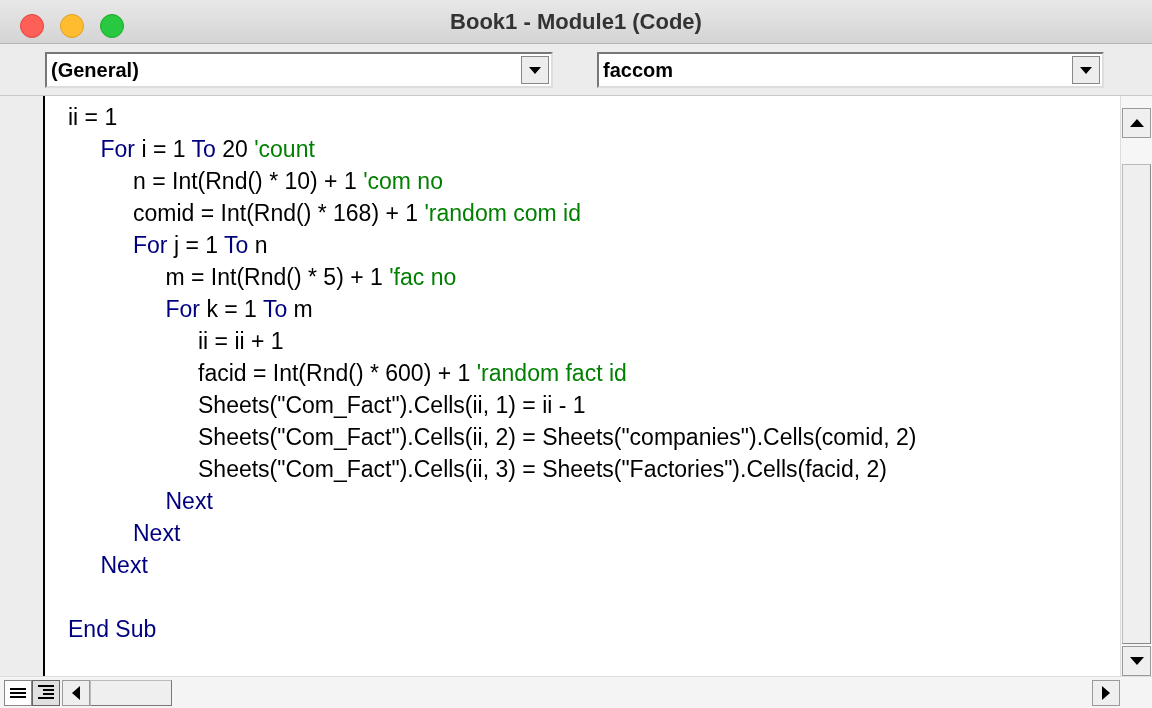 The image size is (1152, 708). Describe the element at coordinates (850, 69) in the screenshot. I see `procedure-dropdown: faccom` at that location.